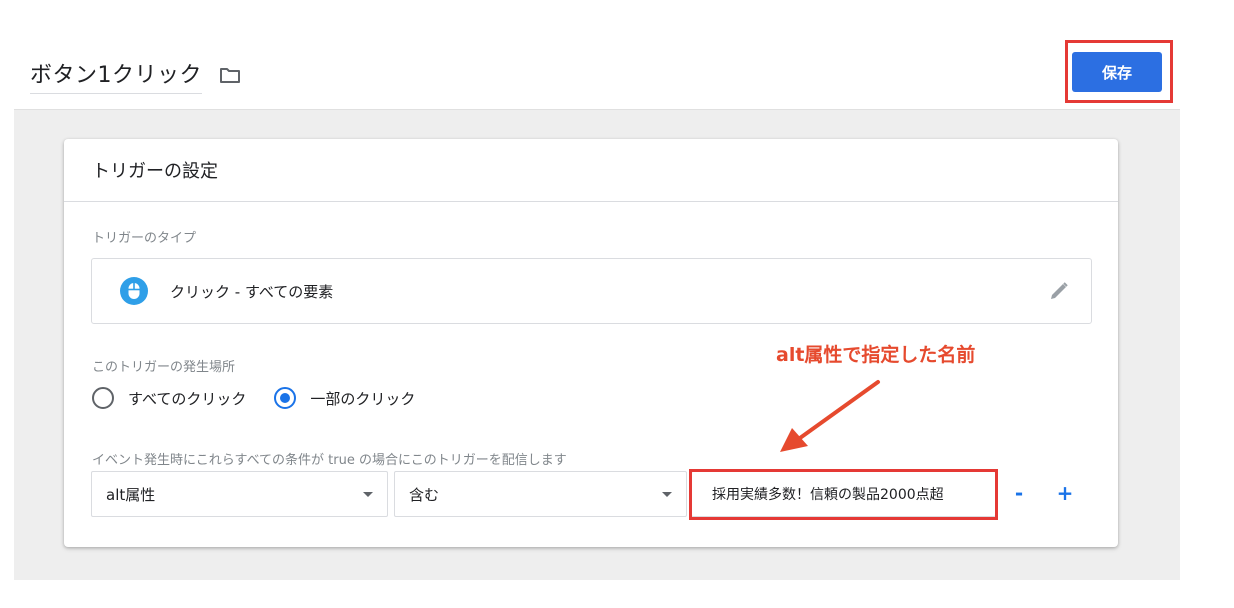 The width and height of the screenshot is (1234, 608). I want to click on radio-all-clicks, so click(103, 398).